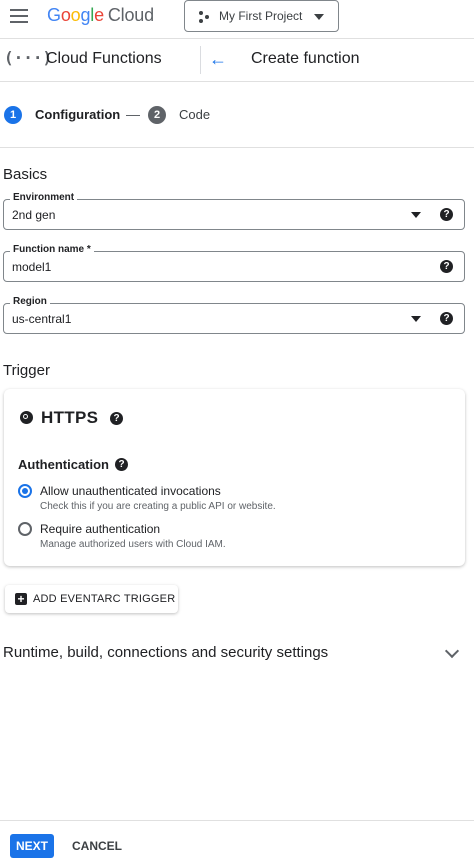  What do you see at coordinates (32, 846) in the screenshot?
I see `next-button: NEXT` at bounding box center [32, 846].